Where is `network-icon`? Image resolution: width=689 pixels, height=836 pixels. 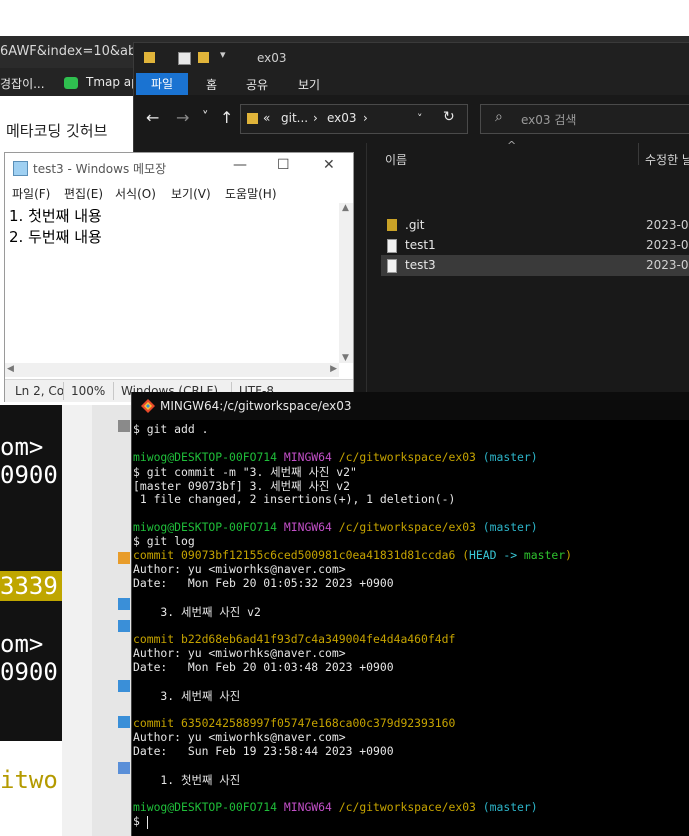
network-icon is located at coordinates (124, 768).